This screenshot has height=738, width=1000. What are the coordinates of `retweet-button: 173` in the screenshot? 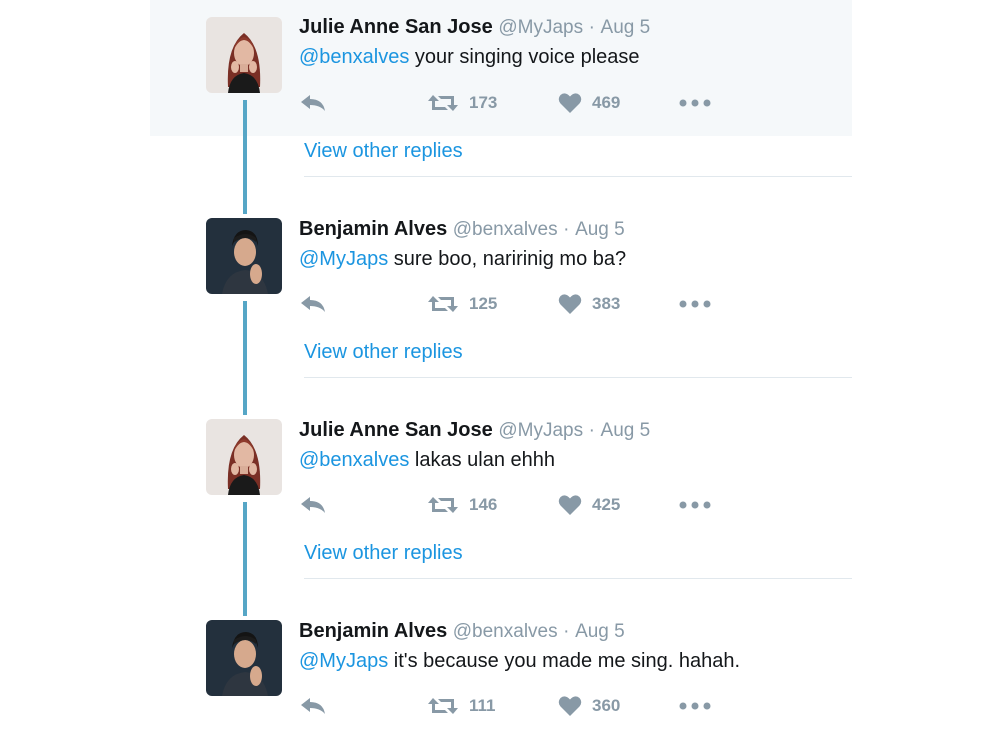 It's located at (462, 103).